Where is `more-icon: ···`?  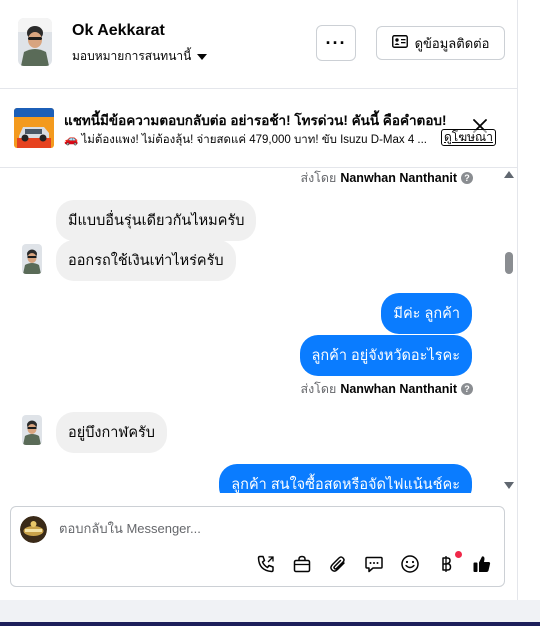
more-icon: ··· is located at coordinates (336, 42).